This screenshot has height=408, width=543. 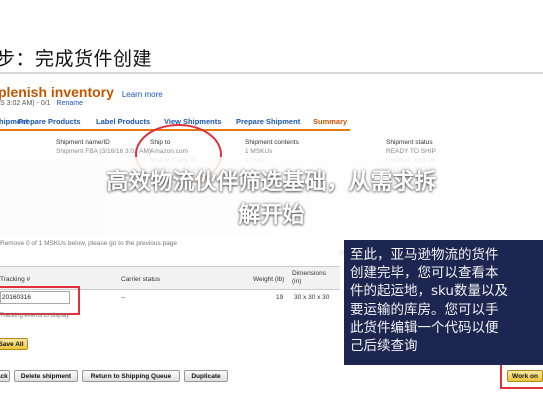 What do you see at coordinates (123, 121) in the screenshot?
I see `tab-label-products: Label Products` at bounding box center [123, 121].